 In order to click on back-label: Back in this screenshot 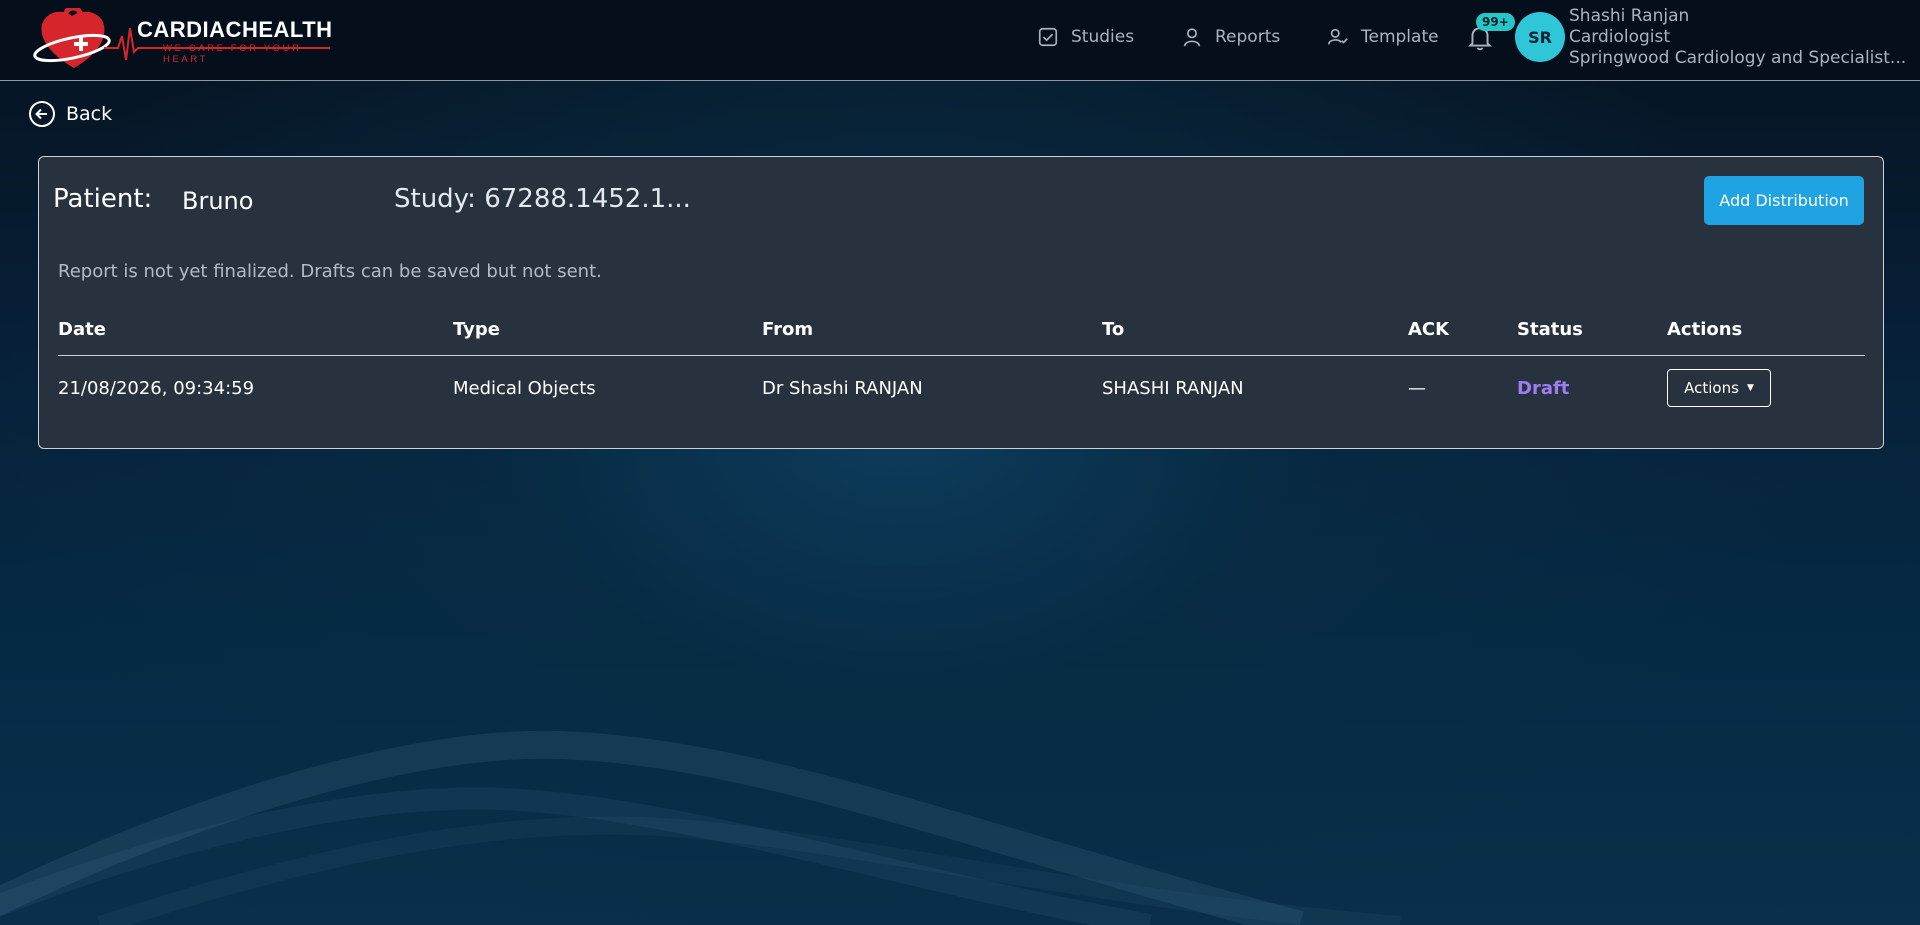, I will do `click(89, 114)`.